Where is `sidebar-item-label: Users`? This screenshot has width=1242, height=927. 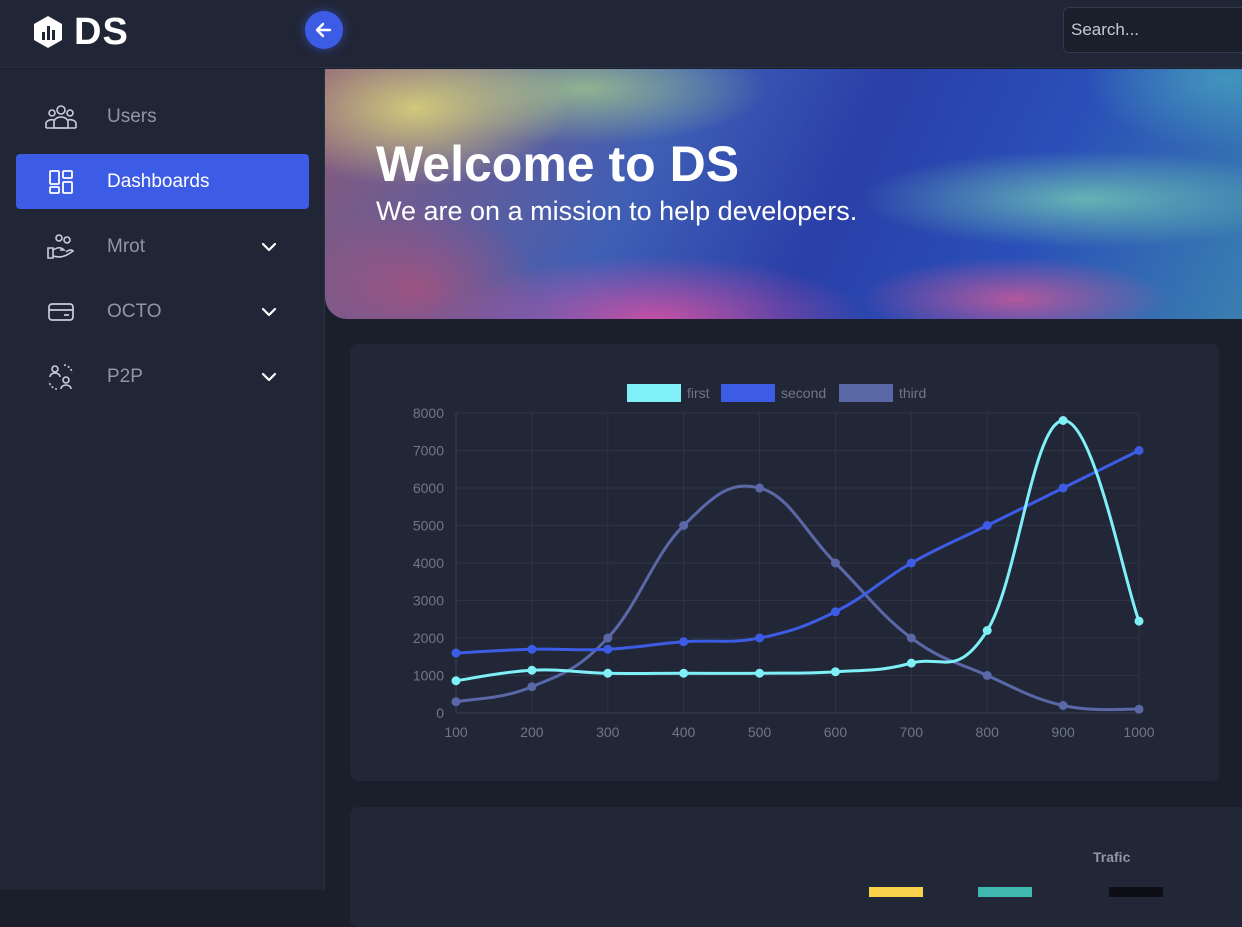 sidebar-item-label: Users is located at coordinates (132, 116).